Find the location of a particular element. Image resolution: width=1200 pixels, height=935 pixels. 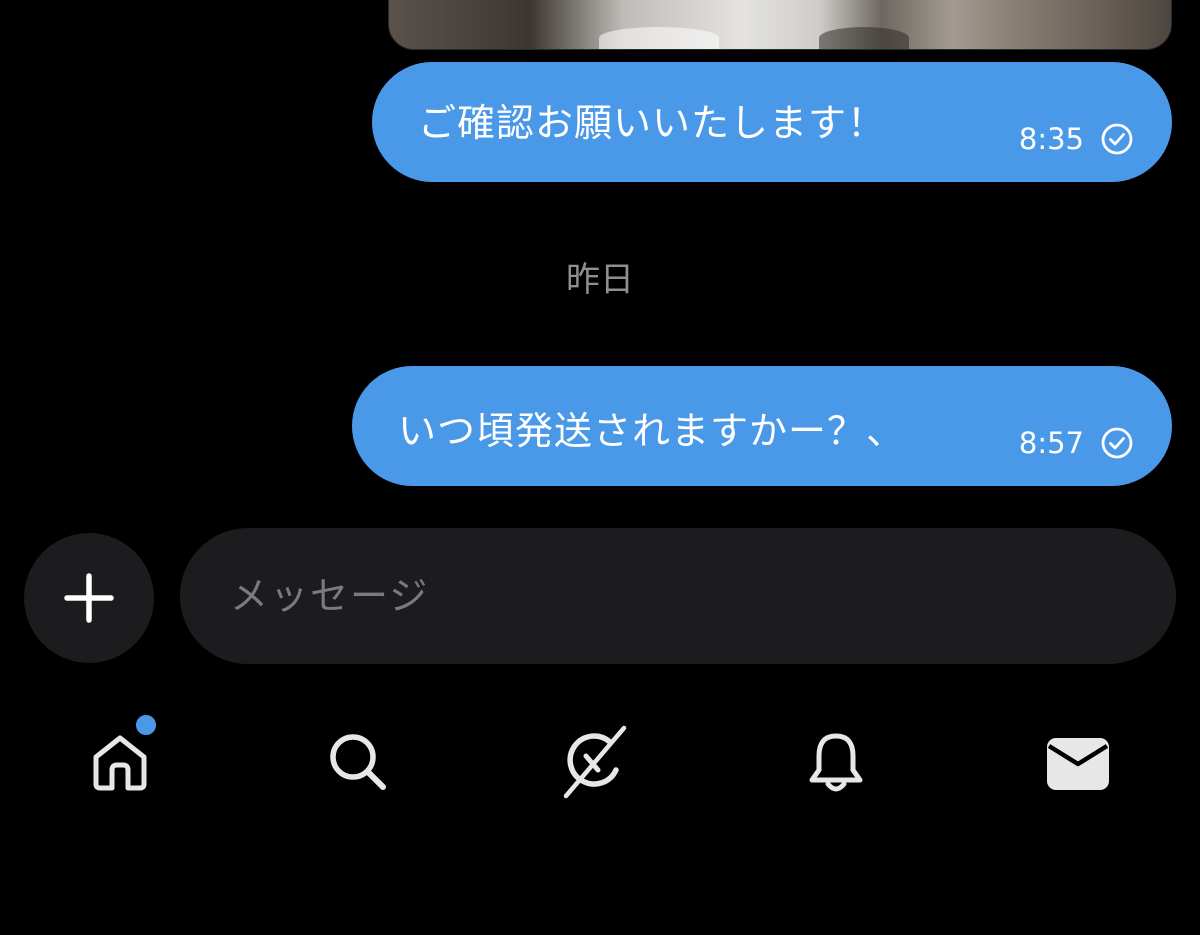

message-input is located at coordinates (678, 596).